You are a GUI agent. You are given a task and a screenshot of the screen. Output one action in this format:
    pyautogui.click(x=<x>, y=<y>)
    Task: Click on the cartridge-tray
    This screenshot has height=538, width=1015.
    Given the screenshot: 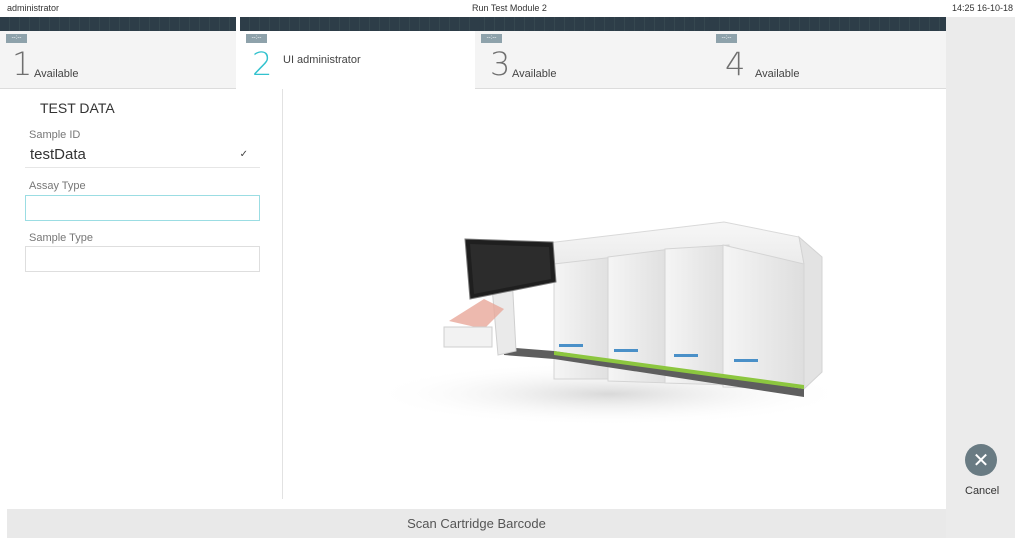 What is the action you would take?
    pyautogui.click(x=468, y=337)
    